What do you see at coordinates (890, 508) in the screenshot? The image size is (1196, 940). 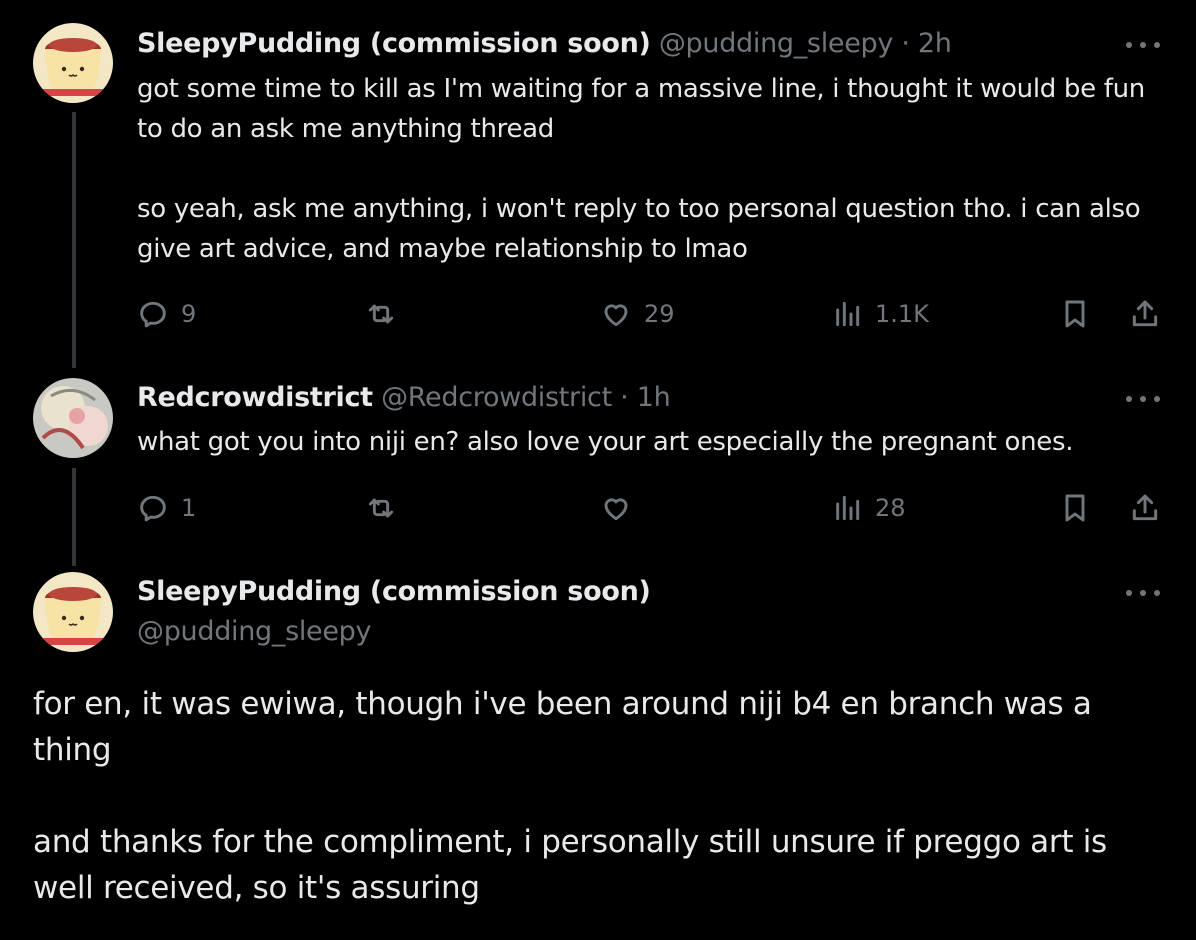 I see `views-count: 28` at bounding box center [890, 508].